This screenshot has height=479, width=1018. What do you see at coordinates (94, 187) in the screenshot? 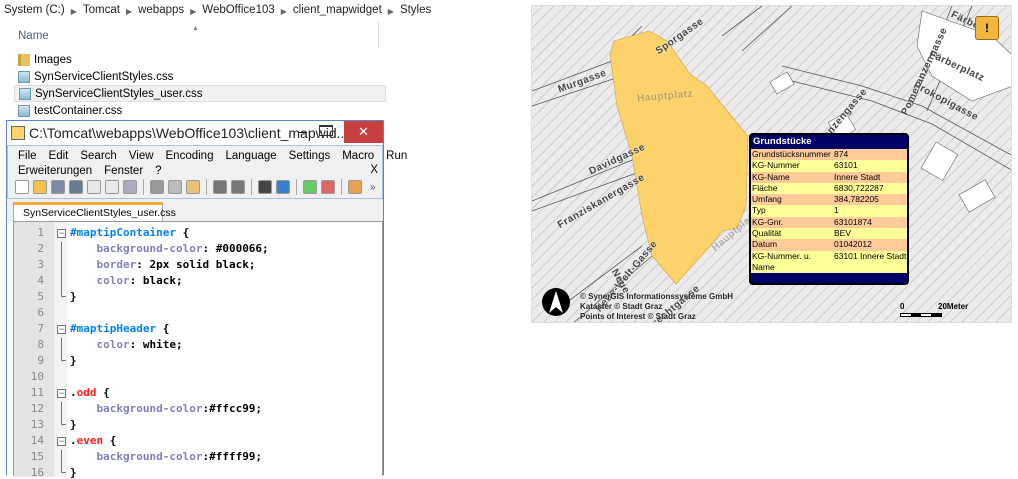
I see `close-icon` at bounding box center [94, 187].